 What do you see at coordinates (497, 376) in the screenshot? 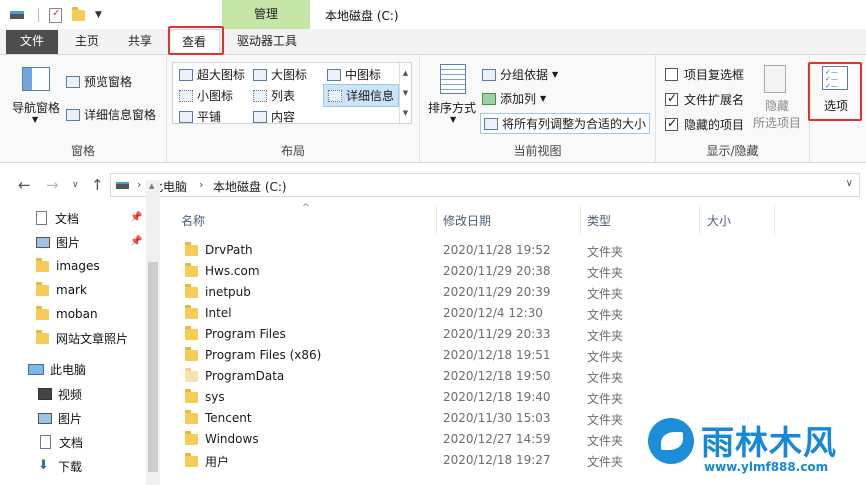
I see `file-date: 2020/12/18 19:50` at bounding box center [497, 376].